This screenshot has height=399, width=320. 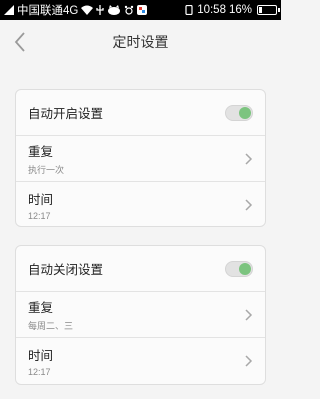 I want to click on auto-off-time-text: 时间 12:17, so click(x=40, y=361).